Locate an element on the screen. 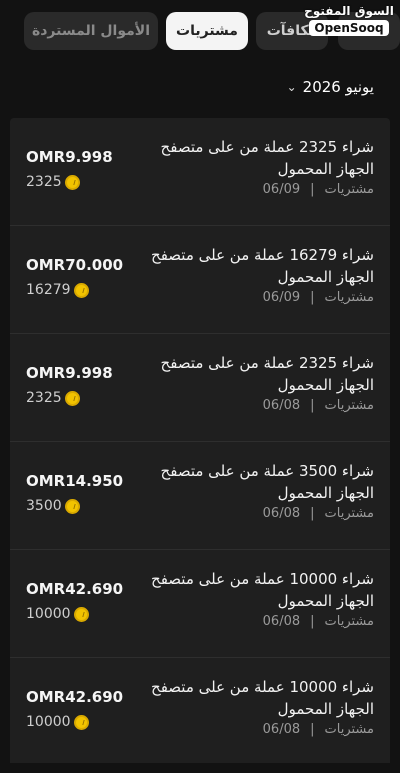 Image resolution: width=400 pixels, height=773 pixels. month-label: يونيو 2026 is located at coordinates (338, 87).